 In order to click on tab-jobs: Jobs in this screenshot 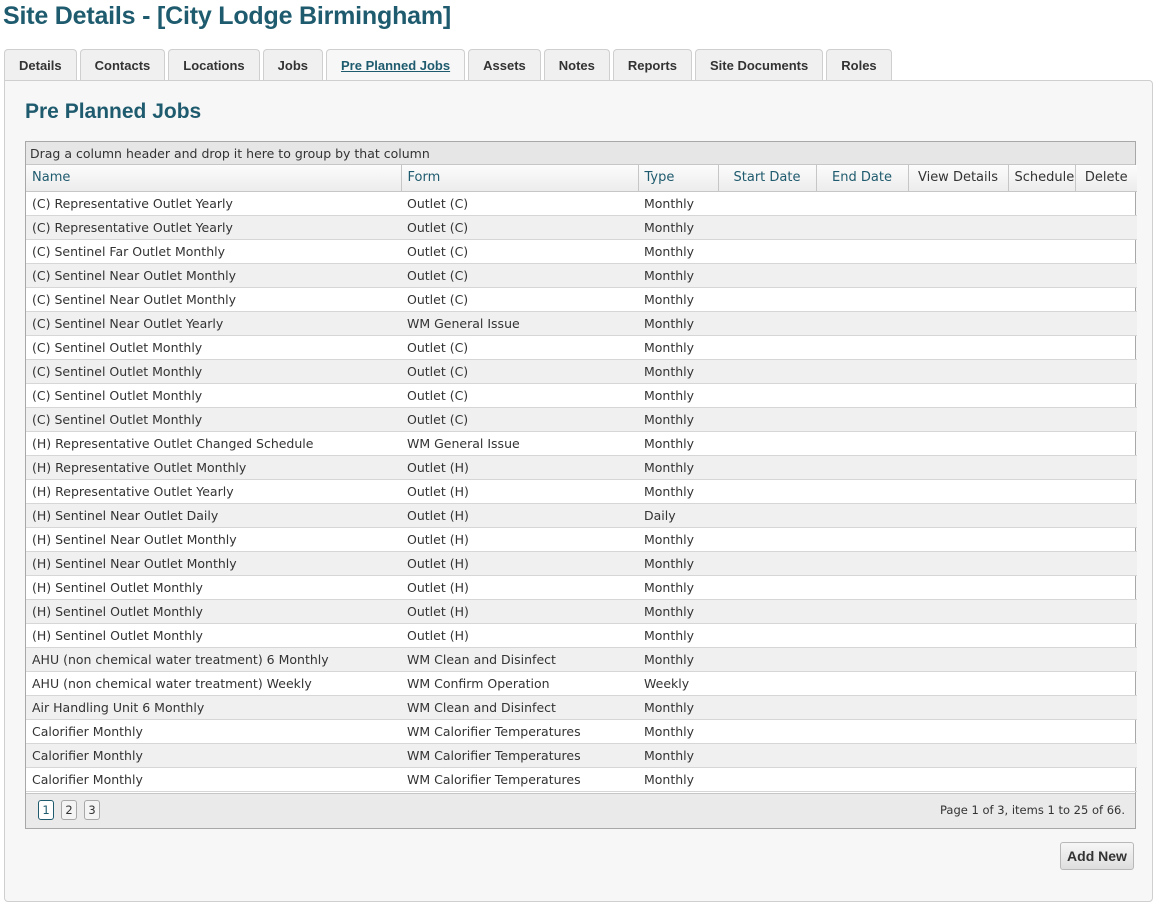, I will do `click(293, 65)`.